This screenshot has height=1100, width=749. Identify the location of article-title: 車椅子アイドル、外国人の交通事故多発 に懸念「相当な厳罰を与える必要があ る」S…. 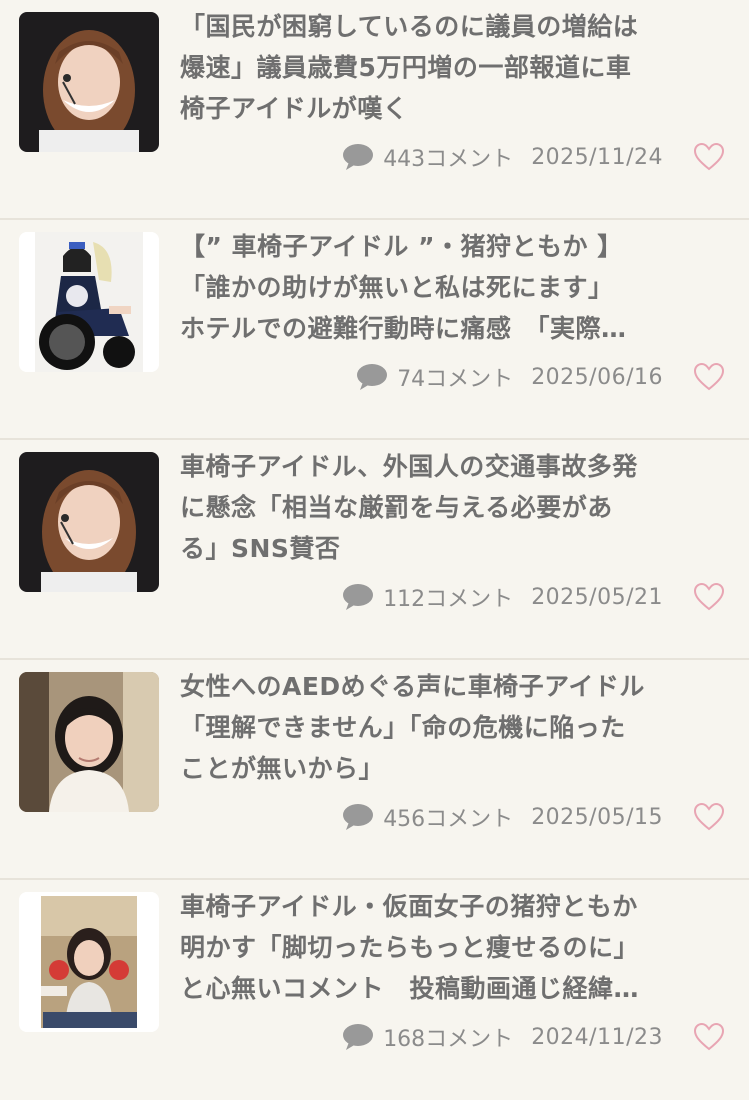
(454, 507).